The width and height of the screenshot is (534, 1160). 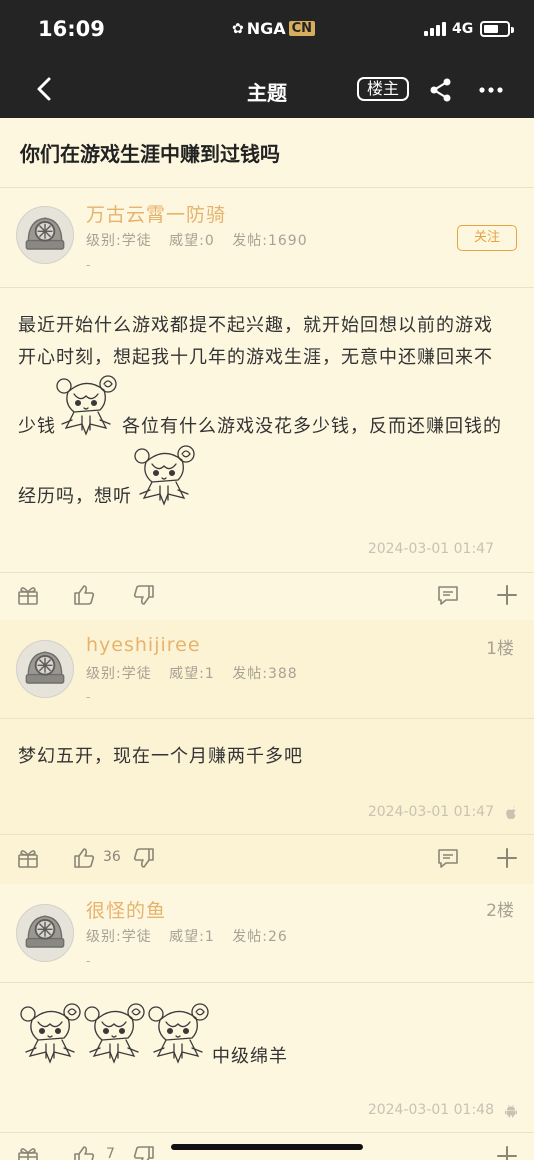 I want to click on app-logo: ✿ NGA CN, so click(x=274, y=28).